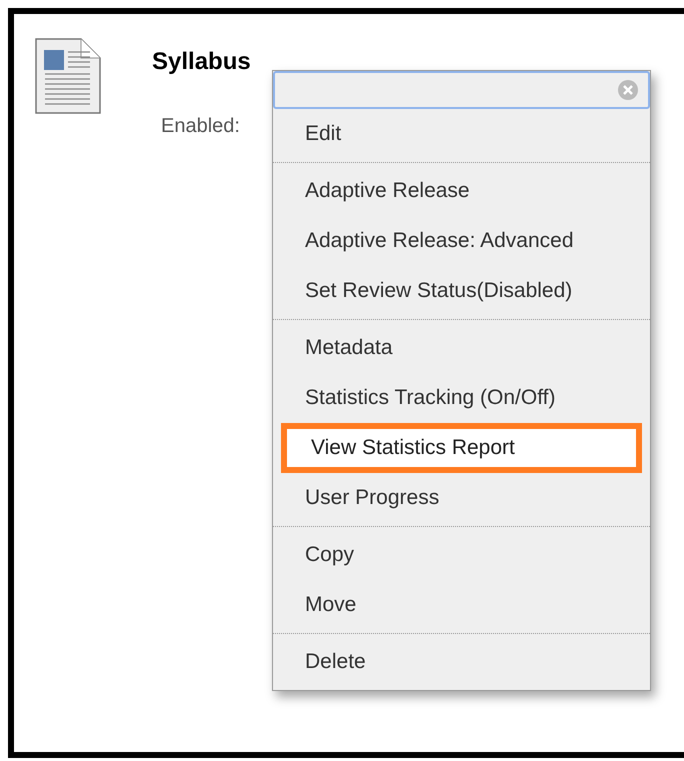  What do you see at coordinates (628, 90) in the screenshot?
I see `clear-icon` at bounding box center [628, 90].